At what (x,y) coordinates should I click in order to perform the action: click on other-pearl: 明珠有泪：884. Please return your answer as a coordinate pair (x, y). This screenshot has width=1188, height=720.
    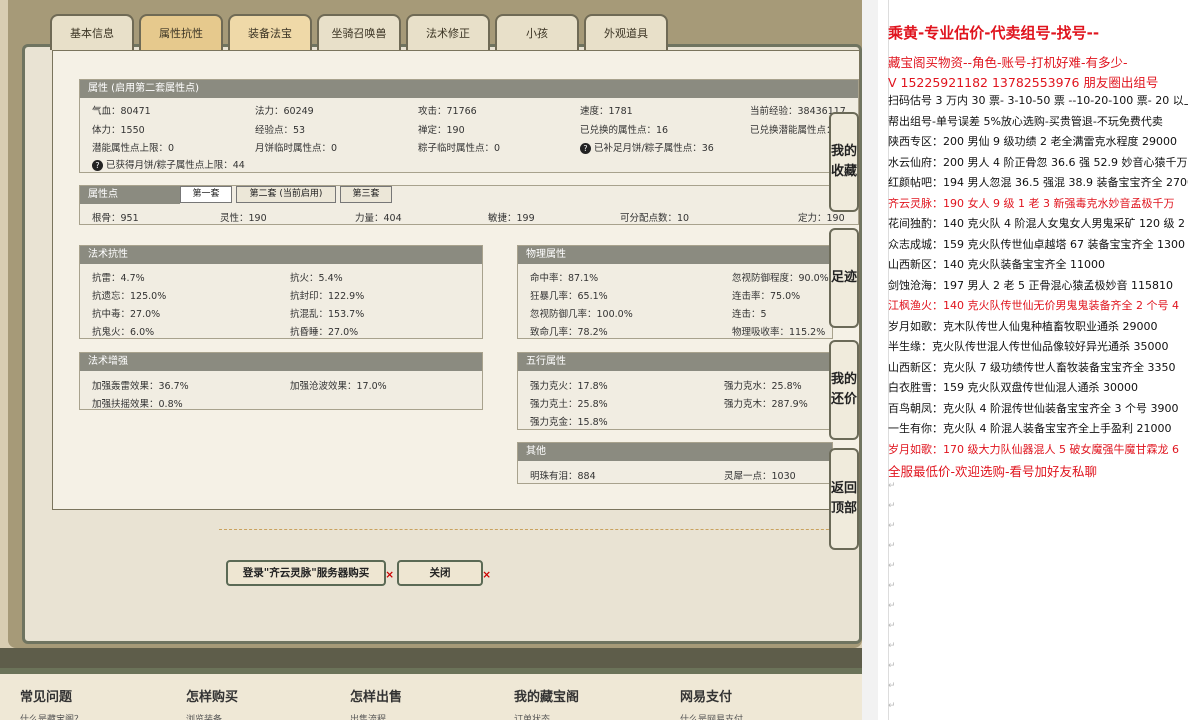
    Looking at the image, I should click on (563, 476).